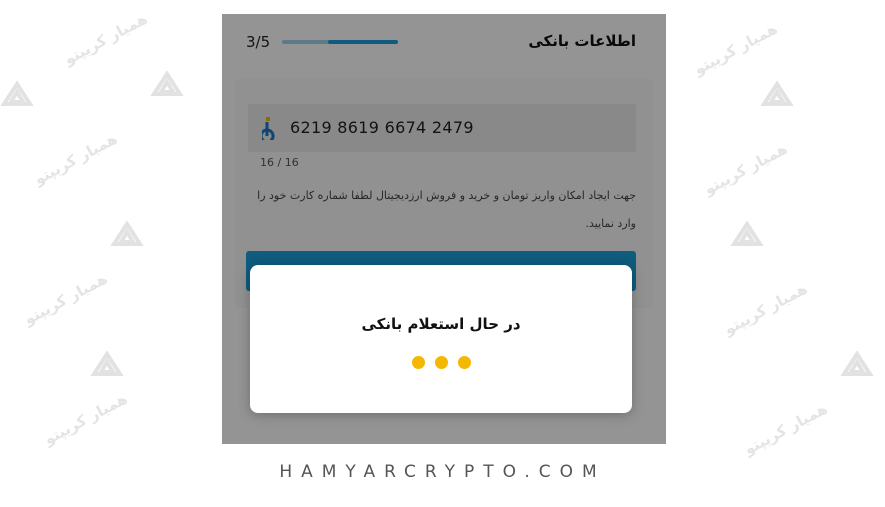  Describe the element at coordinates (441, 339) in the screenshot. I see `loading-dialog: در حال استعلام بانکی` at that location.